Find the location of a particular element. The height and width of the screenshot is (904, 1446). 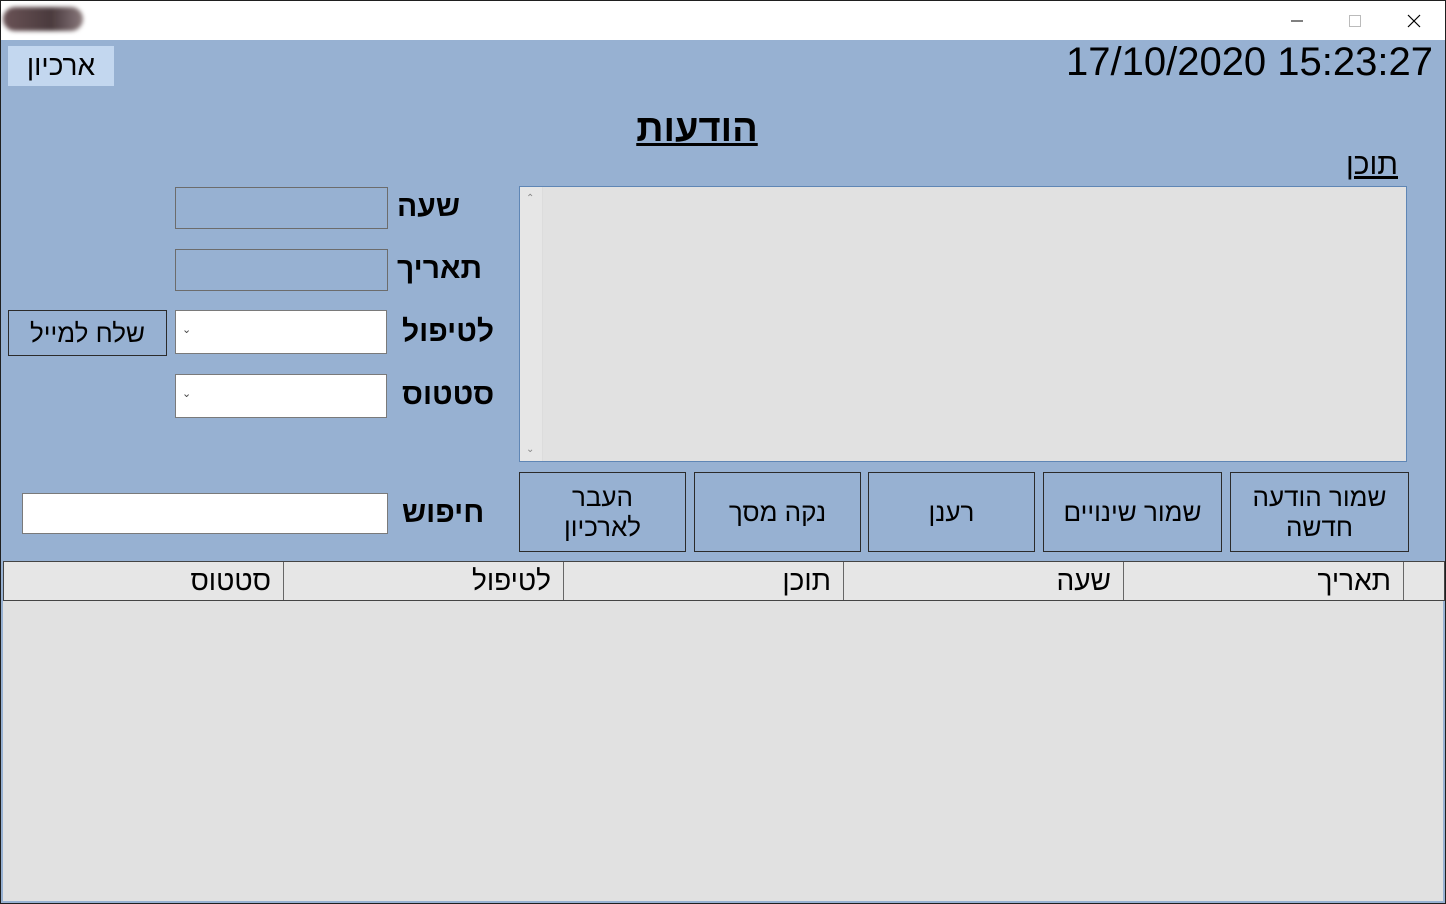

content-label: תוכן is located at coordinates (1371, 164).